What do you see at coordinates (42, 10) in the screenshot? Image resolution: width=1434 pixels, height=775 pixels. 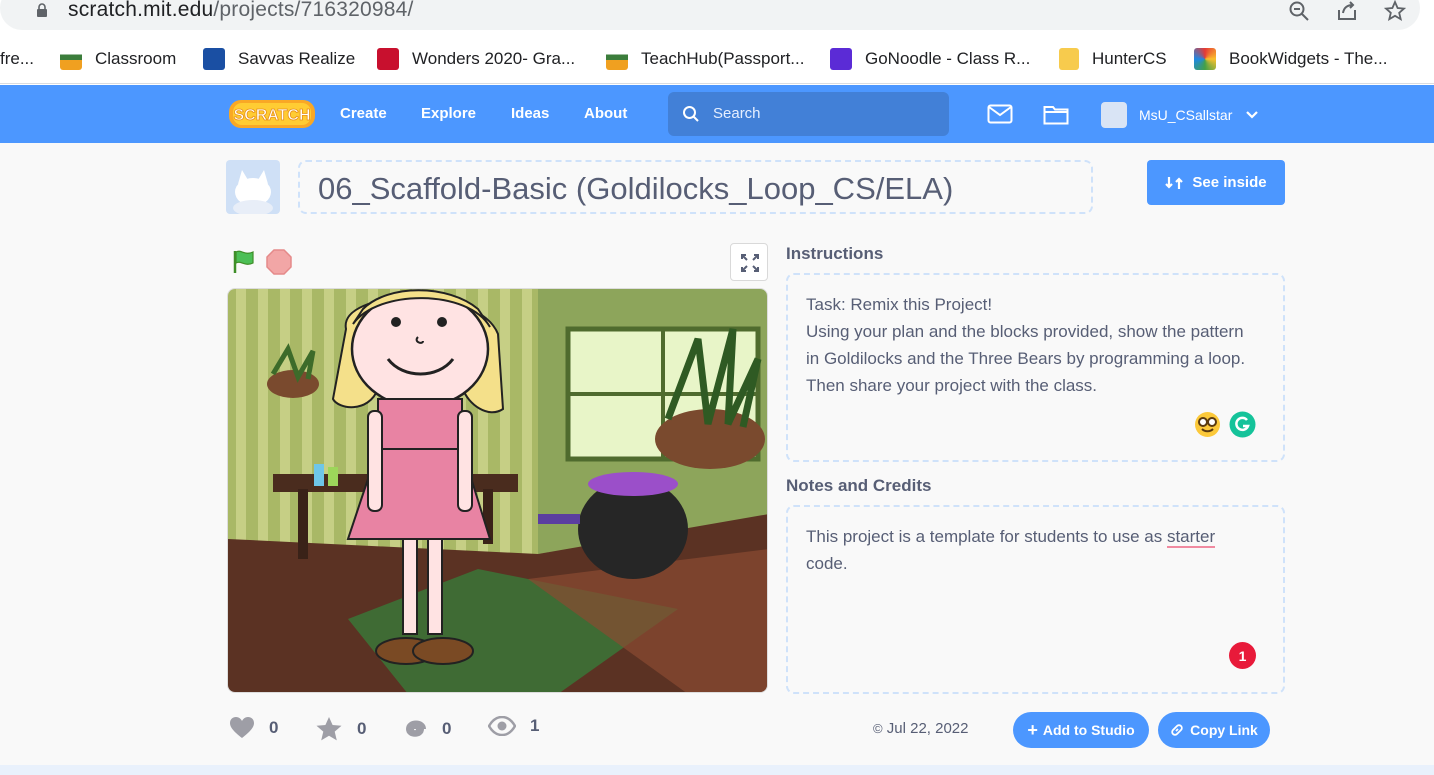 I see `lock-icon` at bounding box center [42, 10].